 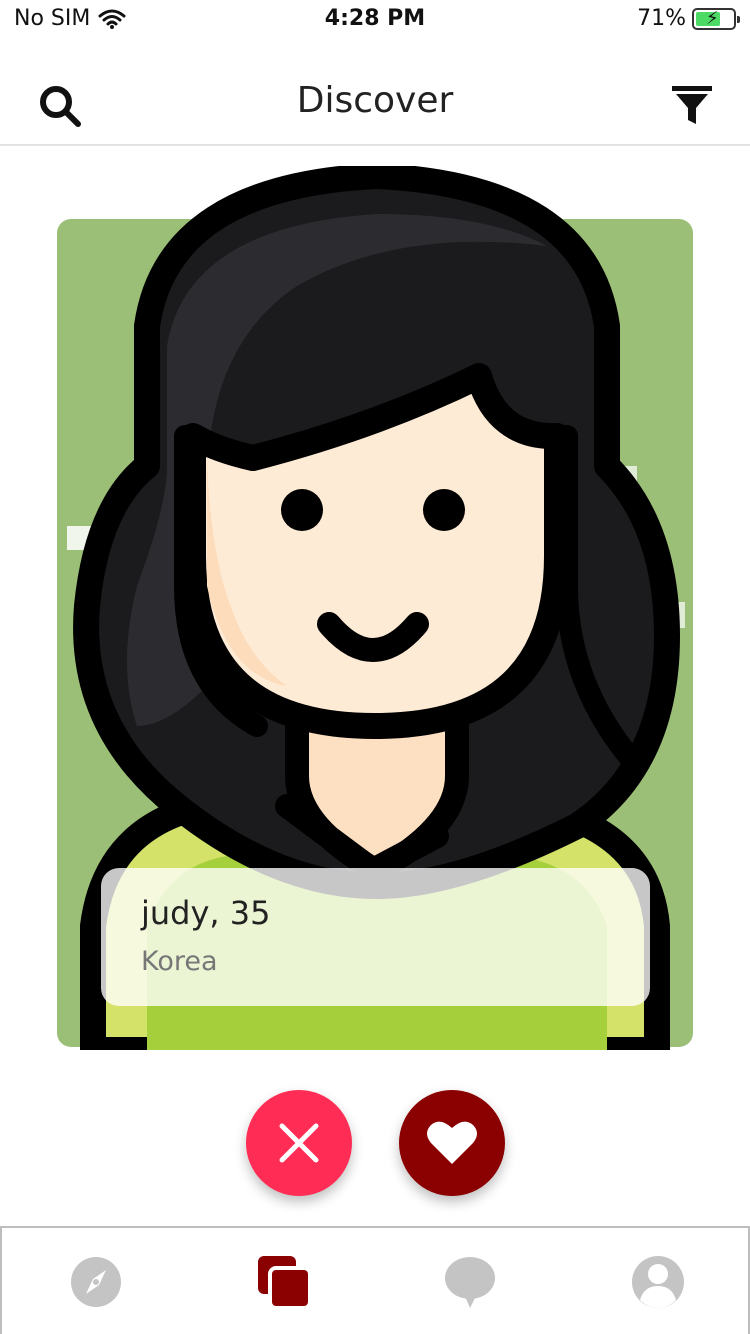 I want to click on filter-button, so click(x=692, y=106).